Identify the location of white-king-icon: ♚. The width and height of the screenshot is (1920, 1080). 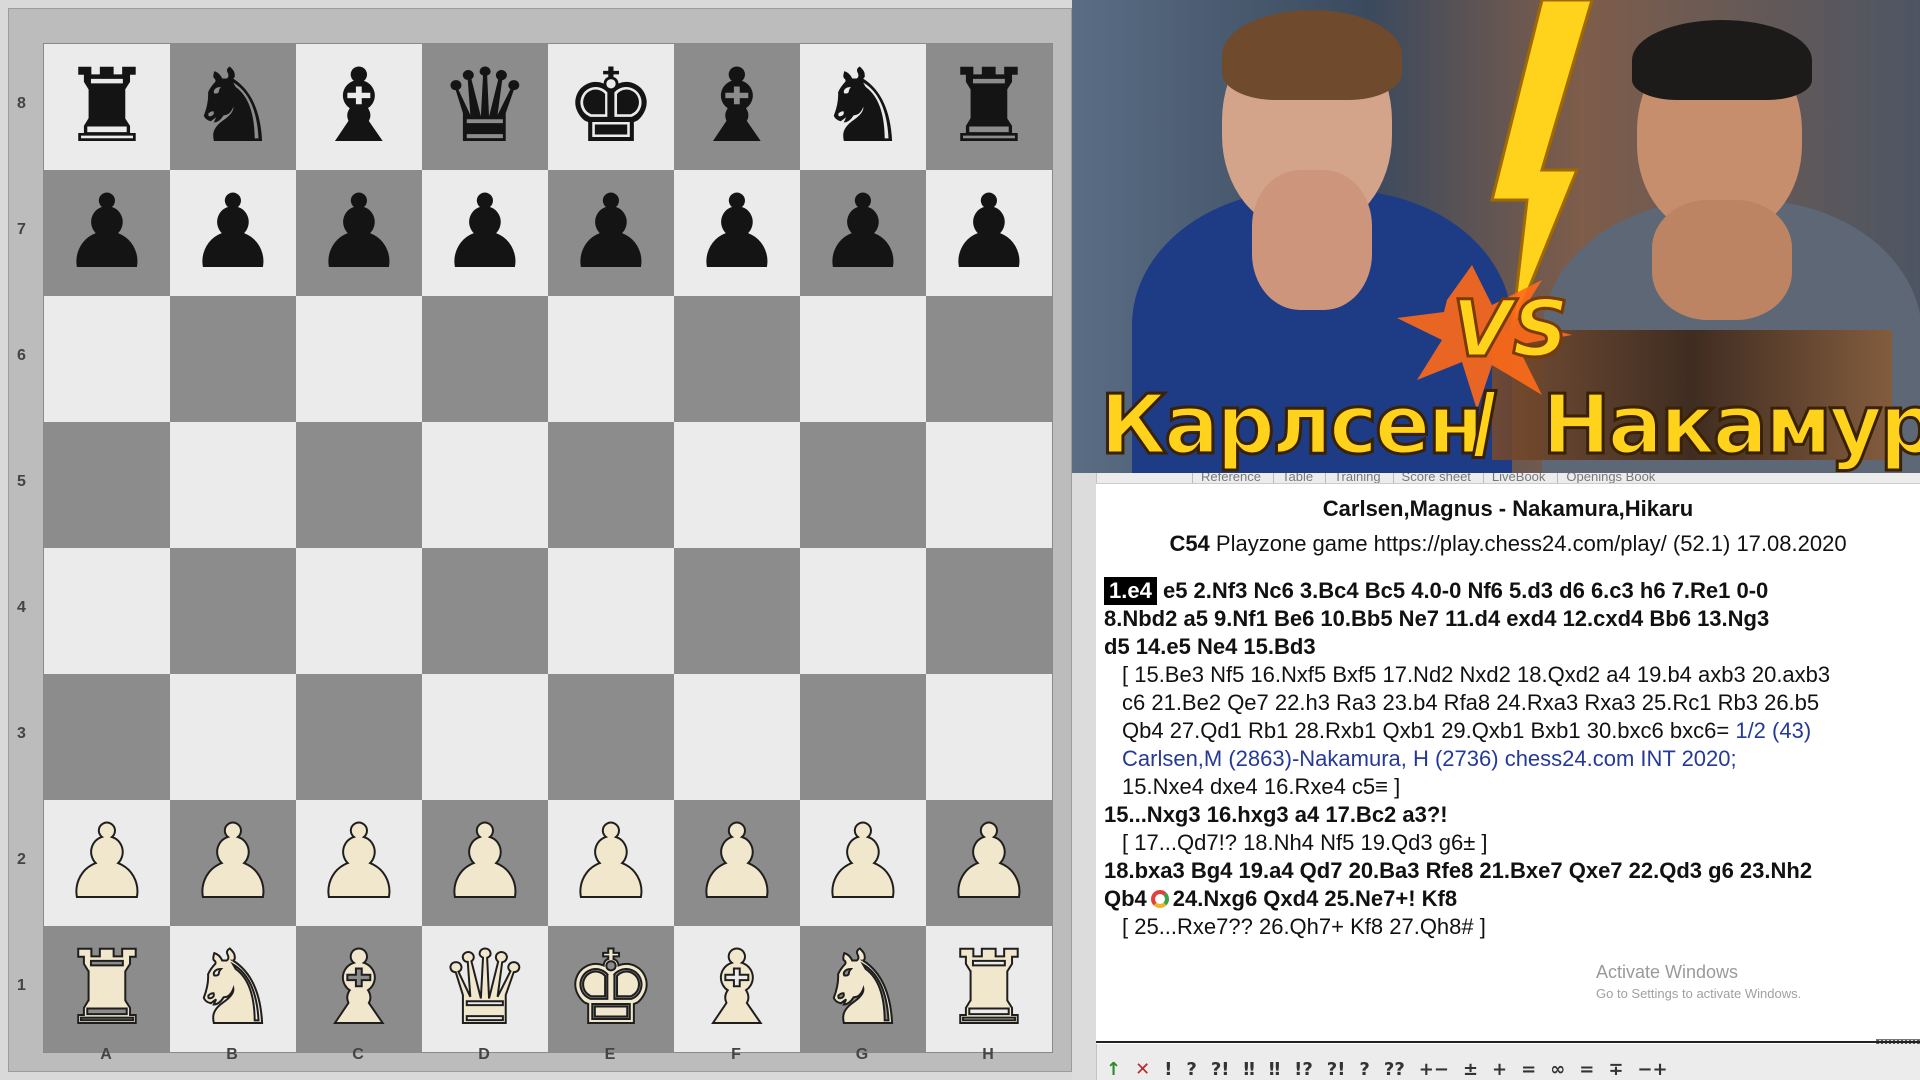
(610, 989).